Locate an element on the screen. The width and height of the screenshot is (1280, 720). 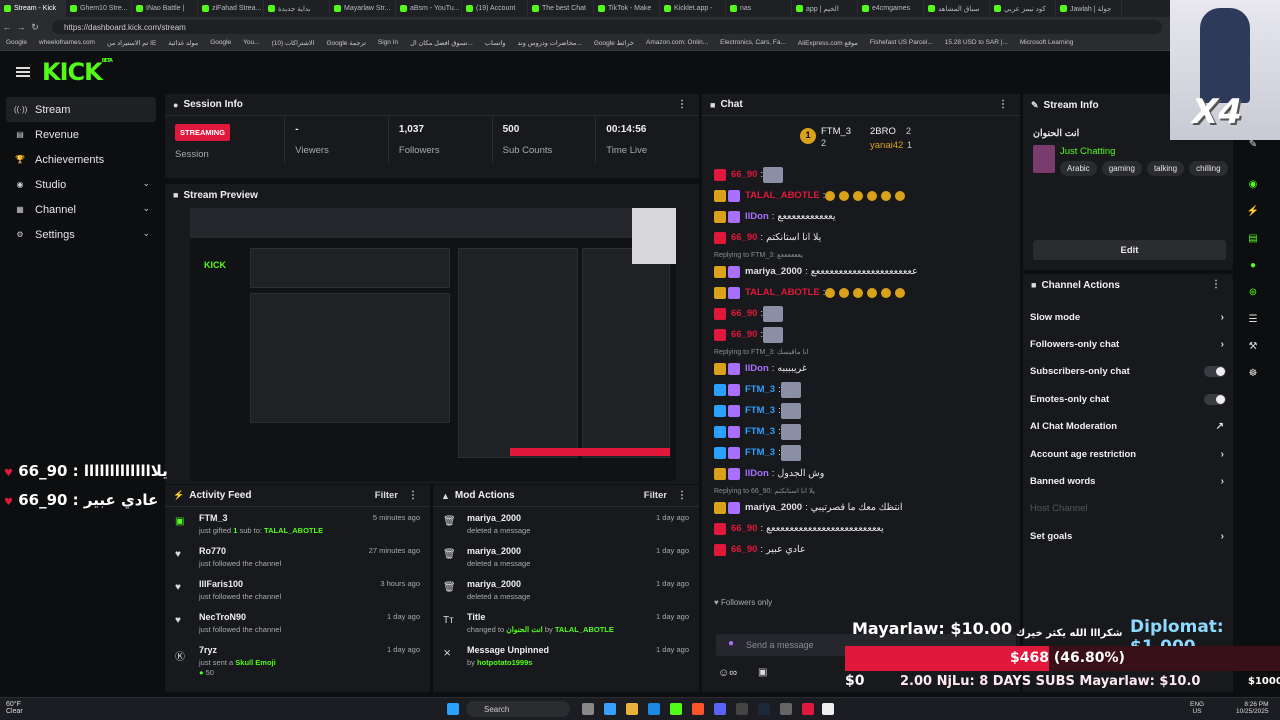
mod-filter-button: Filter is located at coordinates (655, 495).